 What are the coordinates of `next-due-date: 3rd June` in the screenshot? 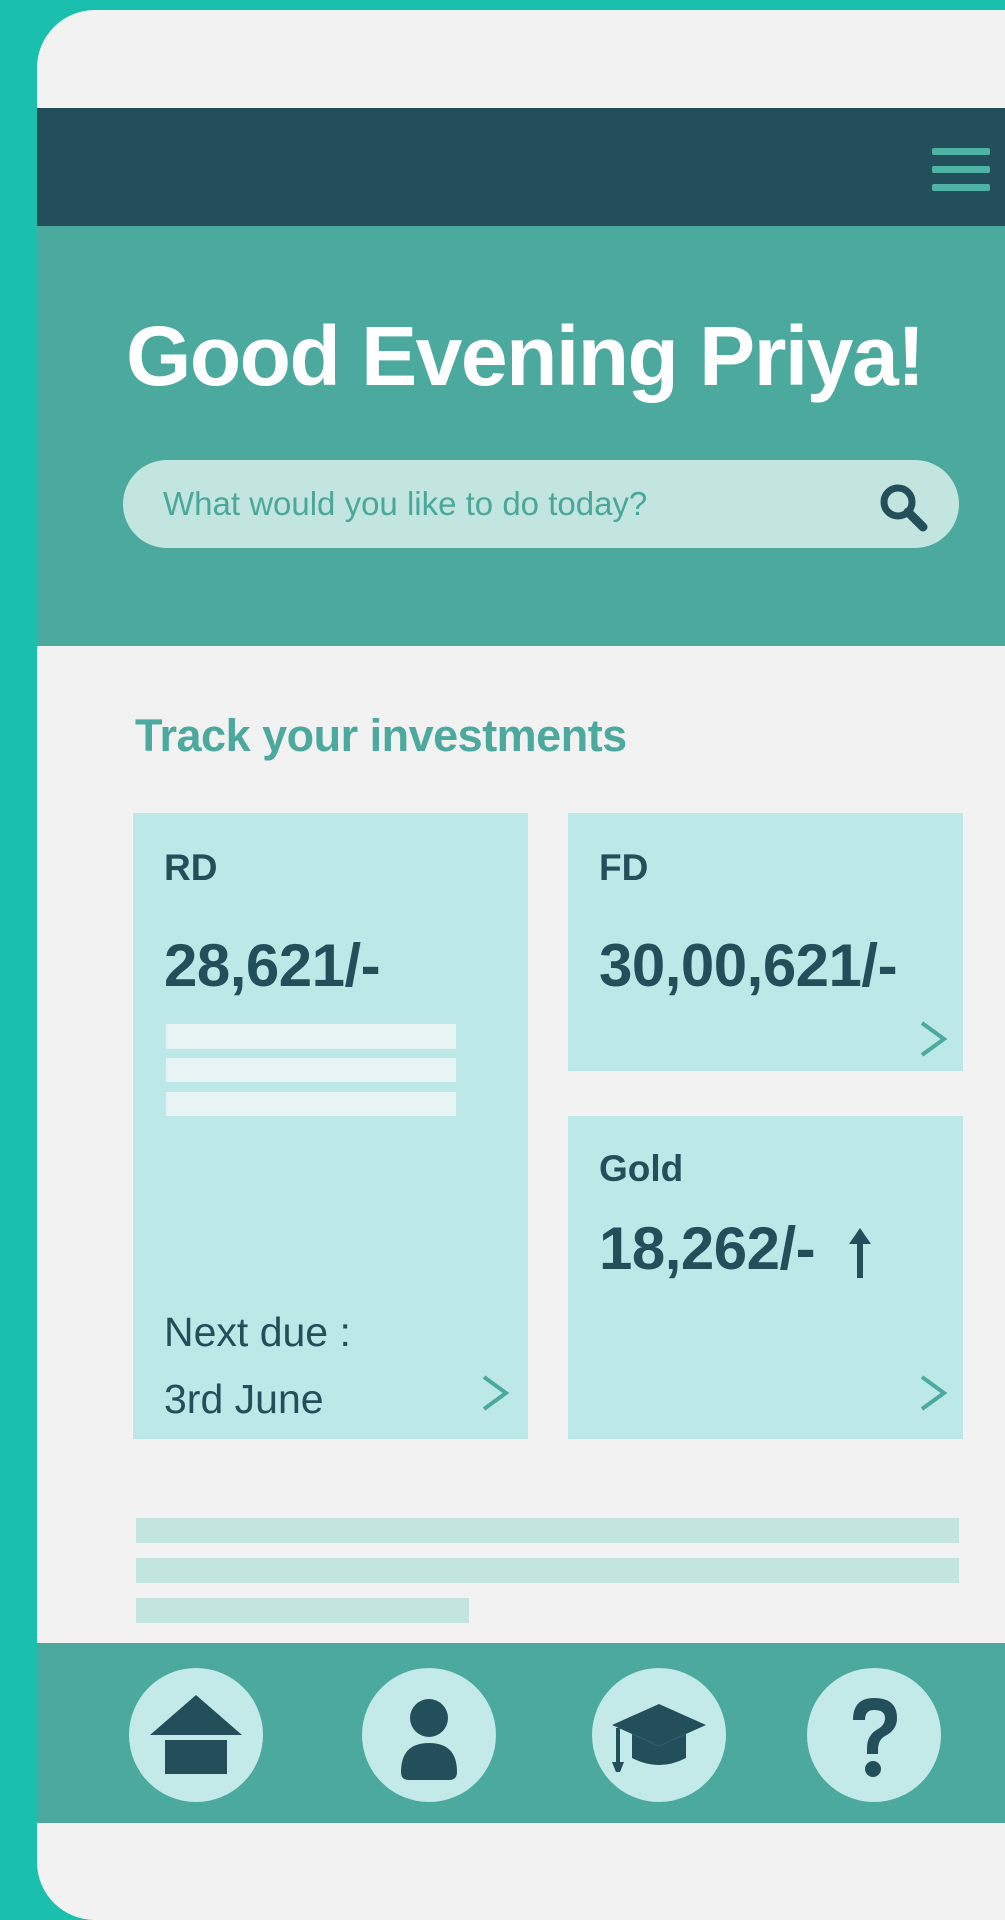 It's located at (244, 1399).